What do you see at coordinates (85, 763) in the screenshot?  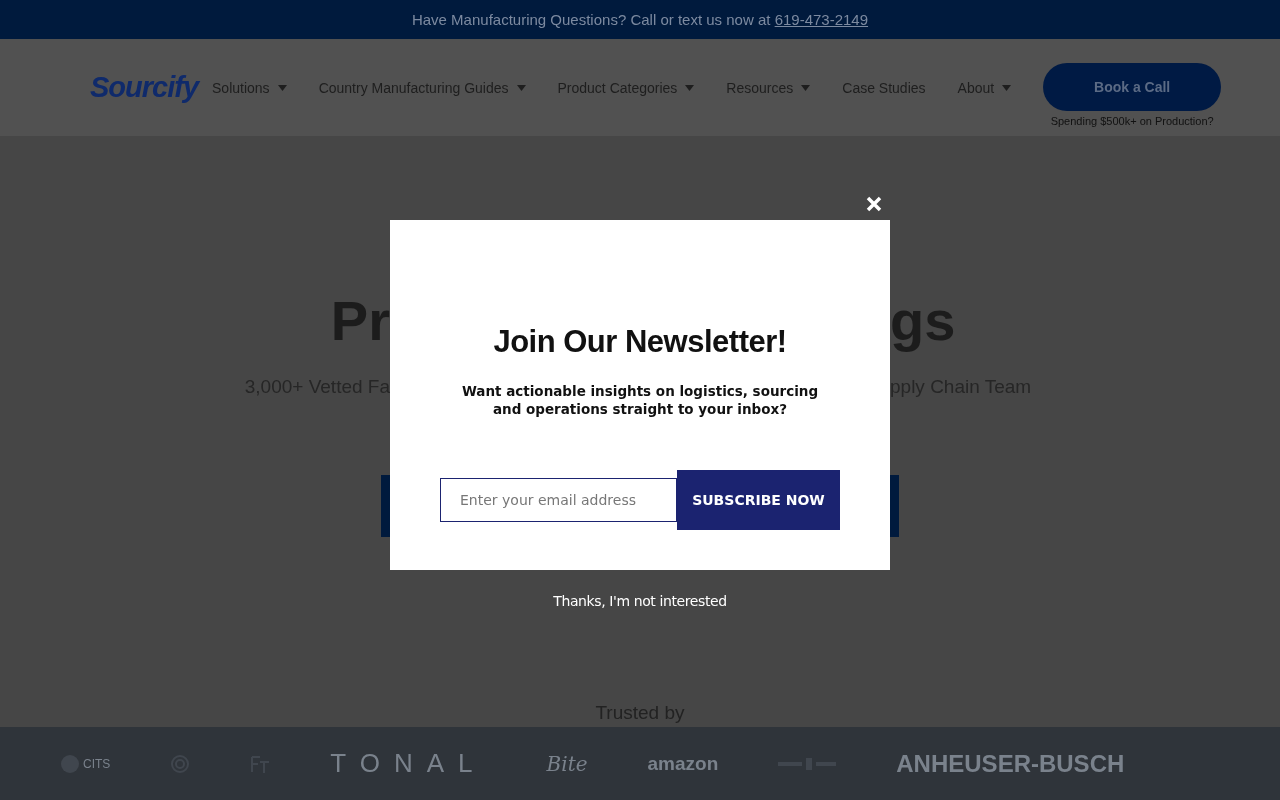 I see `client-logo: CITS` at bounding box center [85, 763].